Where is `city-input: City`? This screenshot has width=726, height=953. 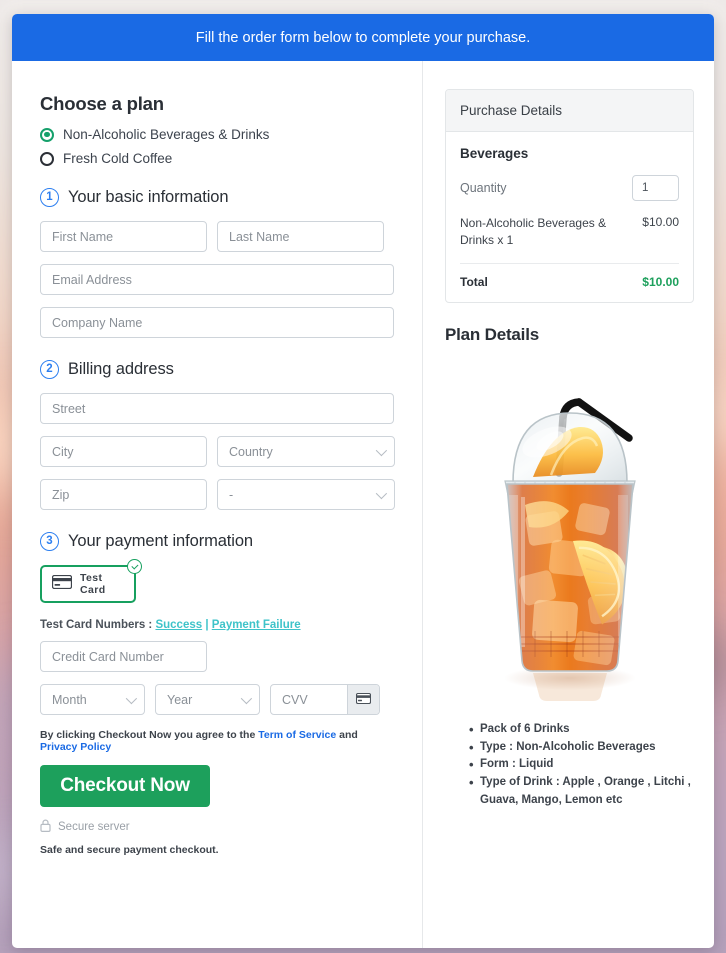 city-input: City is located at coordinates (123, 451).